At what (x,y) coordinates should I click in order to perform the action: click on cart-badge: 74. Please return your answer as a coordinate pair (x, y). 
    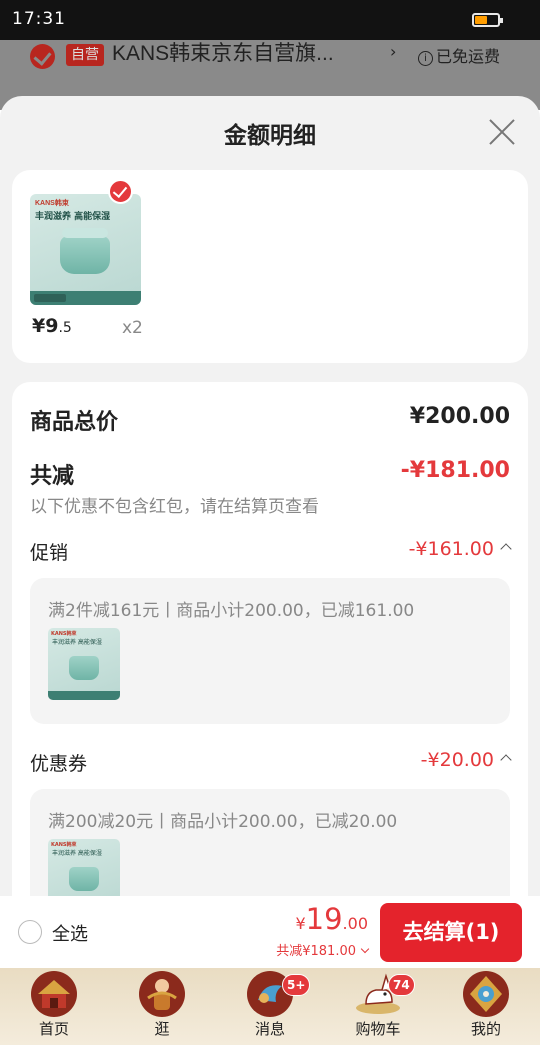
    Looking at the image, I should click on (401, 985).